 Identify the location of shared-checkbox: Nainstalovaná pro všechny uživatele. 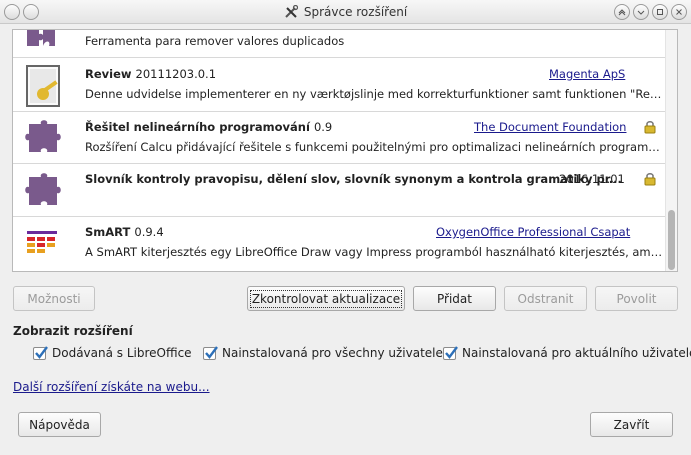
(323, 352).